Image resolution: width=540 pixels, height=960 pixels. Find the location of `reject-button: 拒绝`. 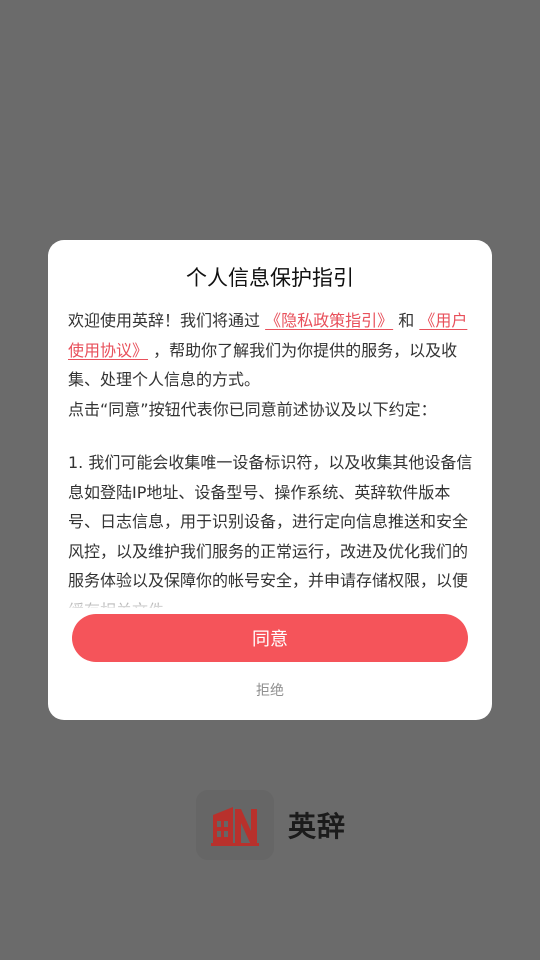

reject-button: 拒绝 is located at coordinates (270, 690).